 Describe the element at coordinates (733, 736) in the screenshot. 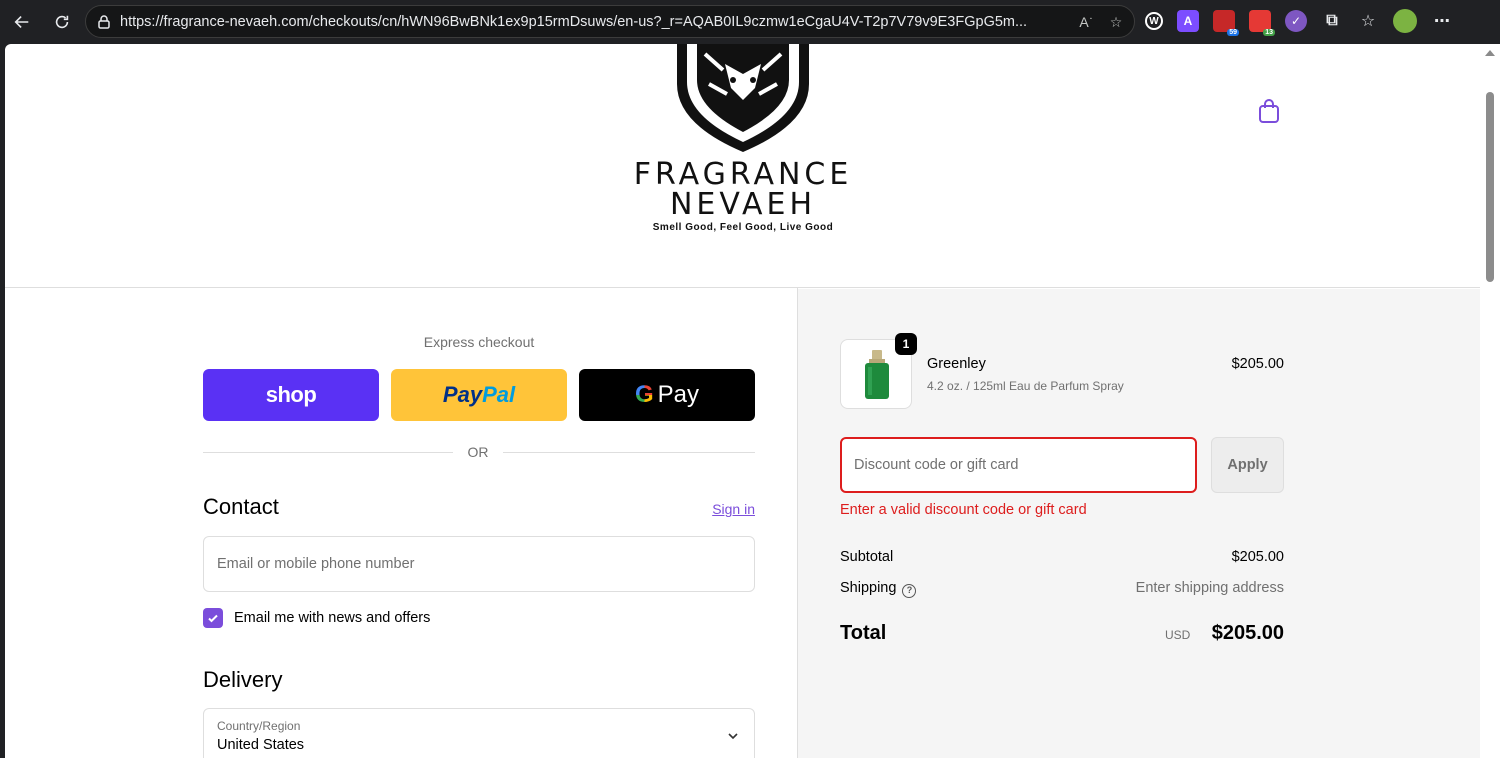

I see `chevron-down-icon` at that location.